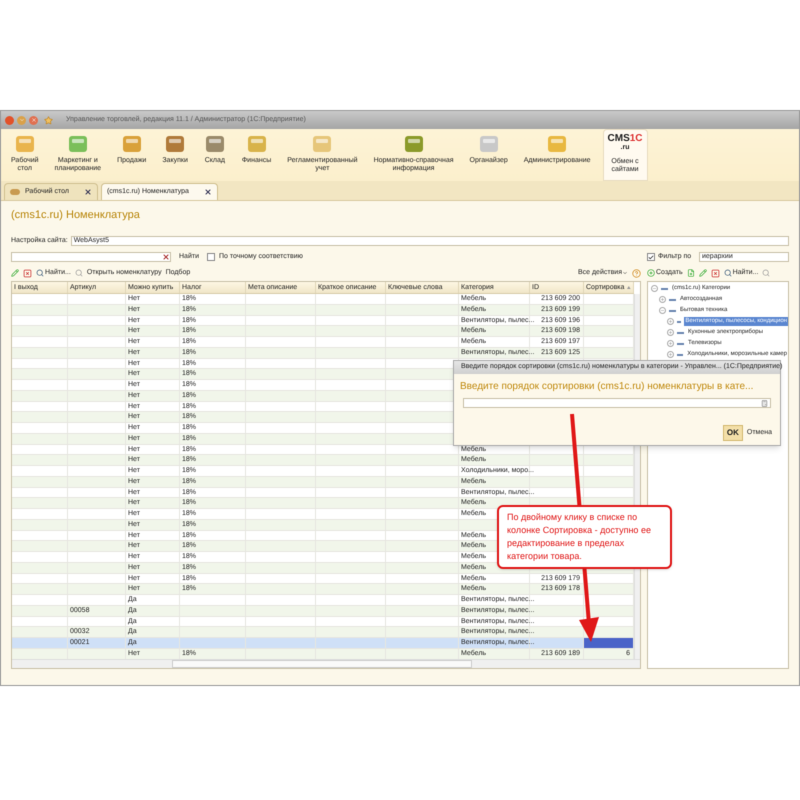 The image size is (800, 800). I want to click on plus-icon, so click(651, 273).